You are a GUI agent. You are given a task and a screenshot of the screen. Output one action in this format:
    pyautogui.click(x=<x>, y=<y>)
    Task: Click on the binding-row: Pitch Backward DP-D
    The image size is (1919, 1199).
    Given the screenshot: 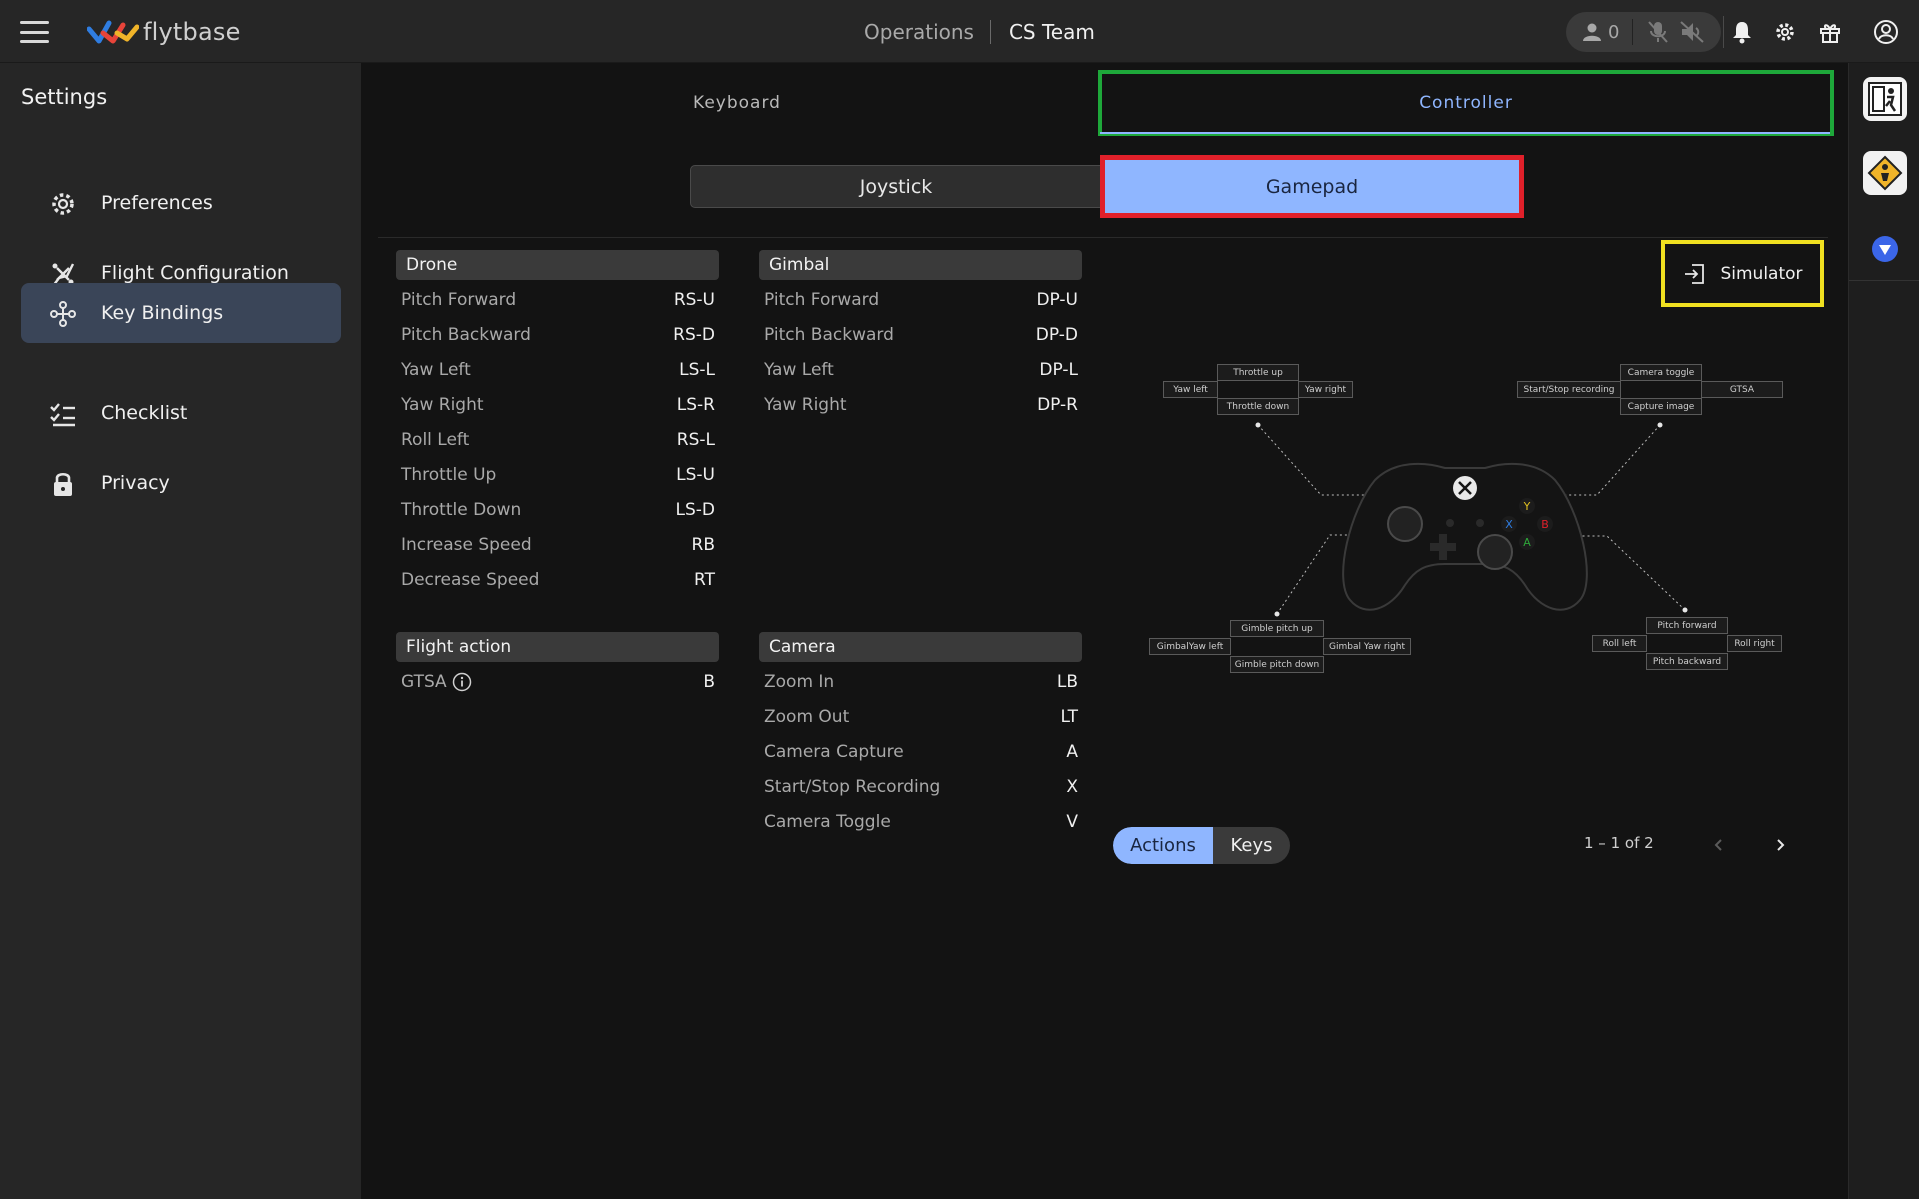 What is the action you would take?
    pyautogui.click(x=920, y=334)
    